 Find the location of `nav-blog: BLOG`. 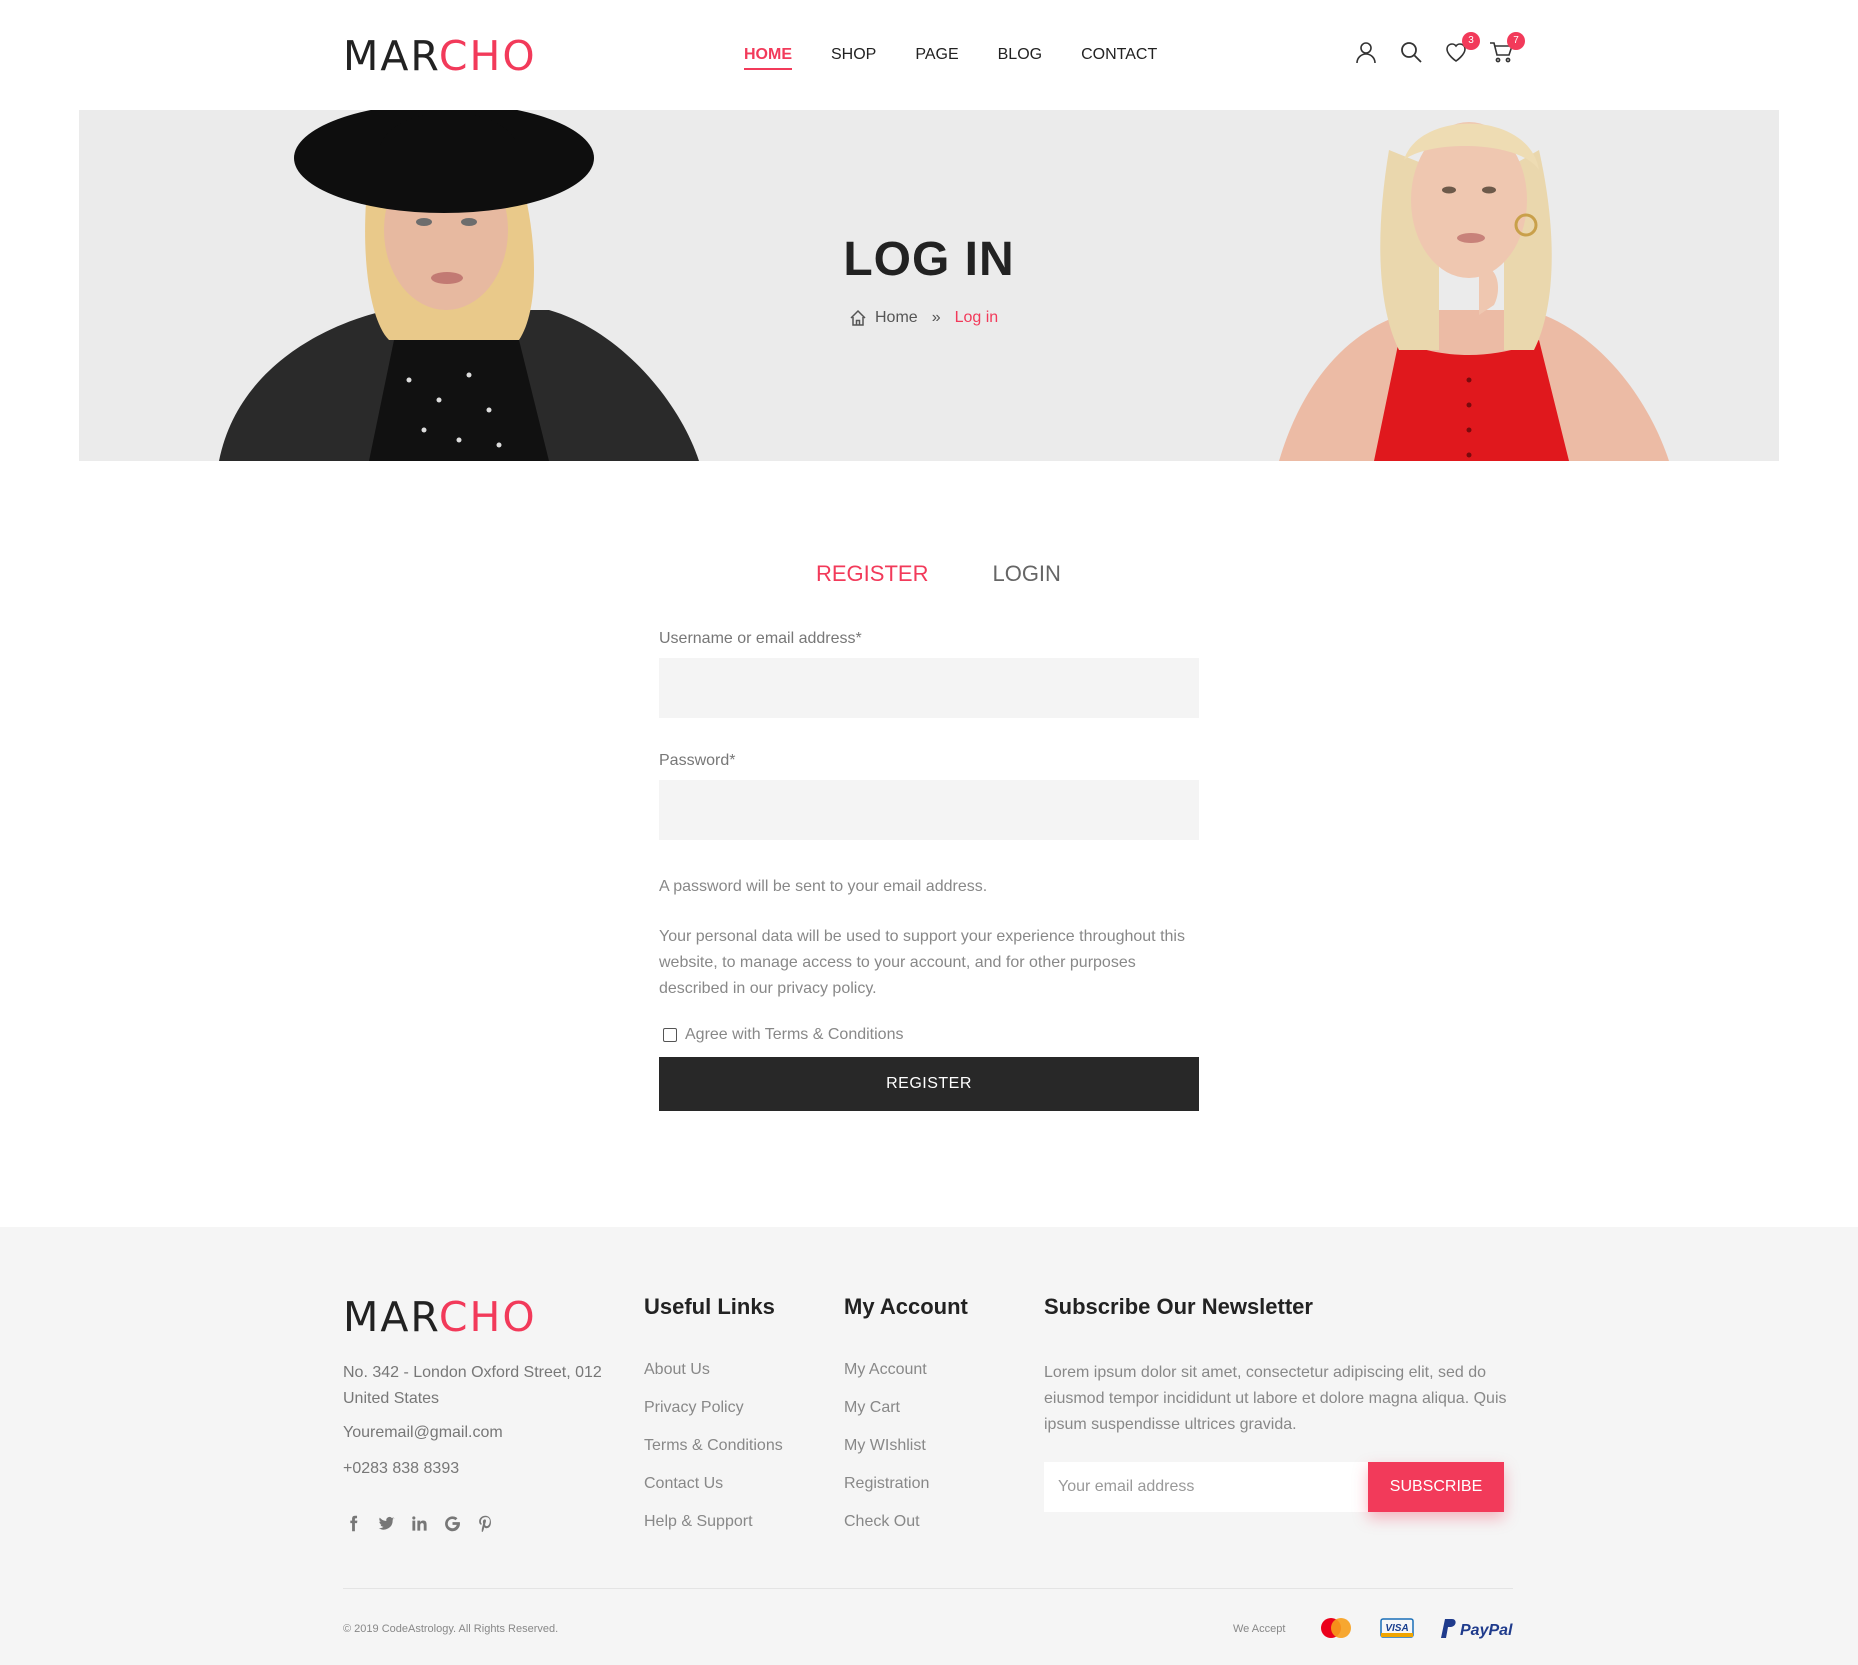

nav-blog: BLOG is located at coordinates (1020, 58).